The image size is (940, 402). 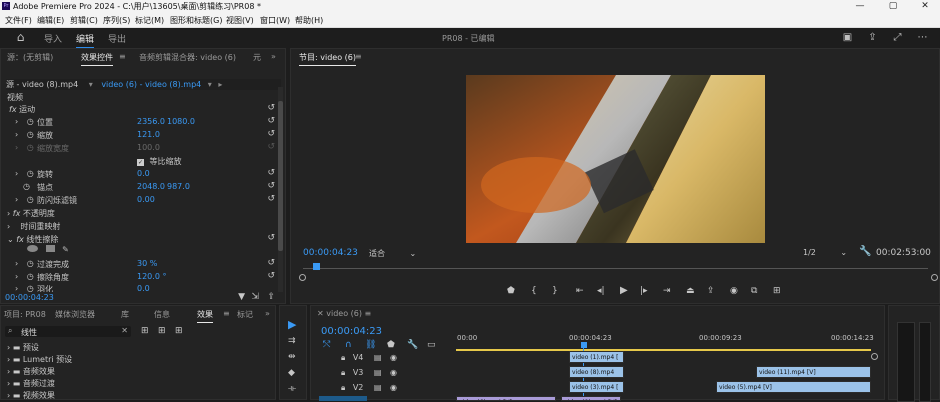 I want to click on tab-project: 项目: PR08, so click(x=25, y=314).